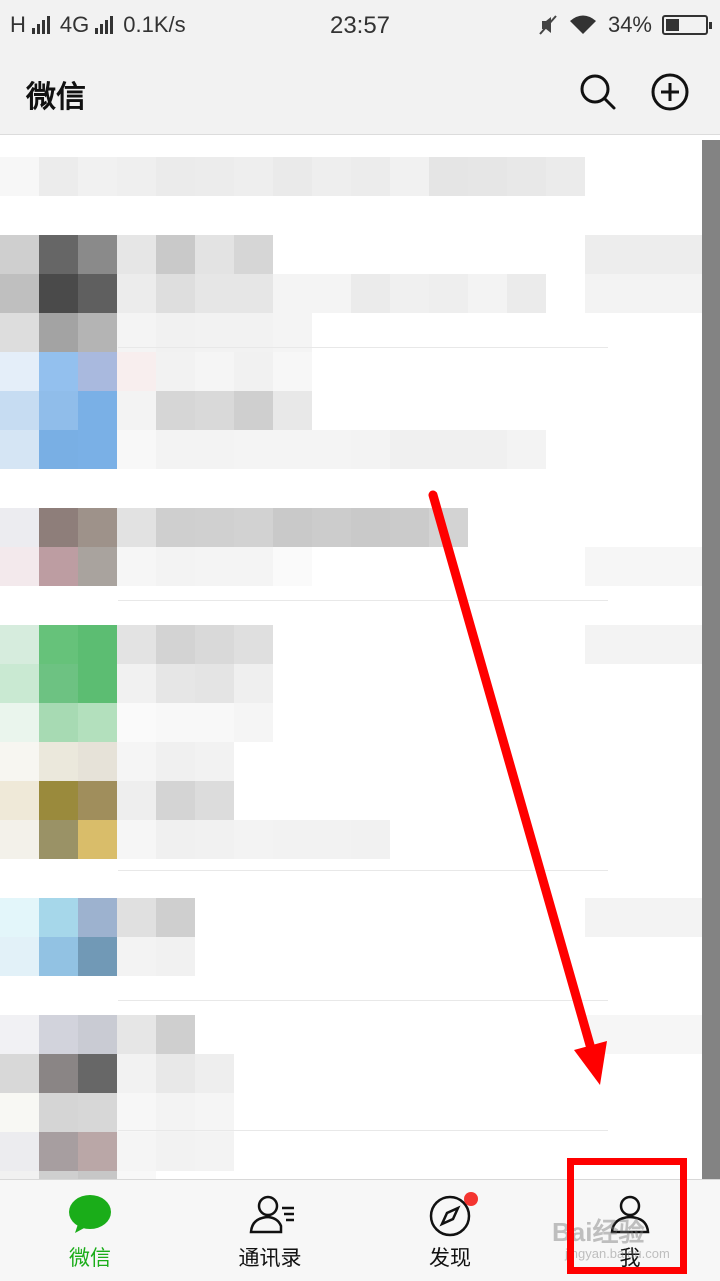 The image size is (720, 1281). What do you see at coordinates (363, 870) in the screenshot?
I see `row-divider` at bounding box center [363, 870].